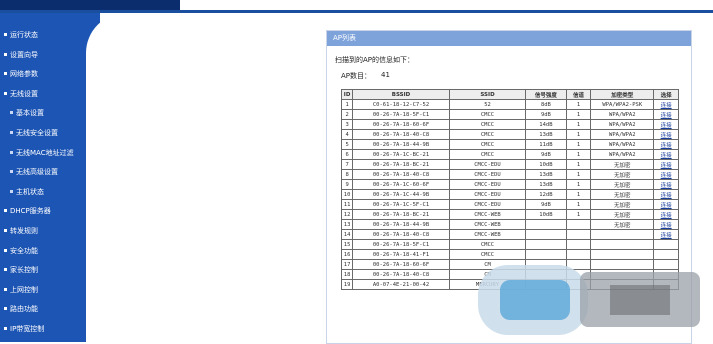  What do you see at coordinates (49, 309) in the screenshot?
I see `sidebar-item: 路由功能` at bounding box center [49, 309].